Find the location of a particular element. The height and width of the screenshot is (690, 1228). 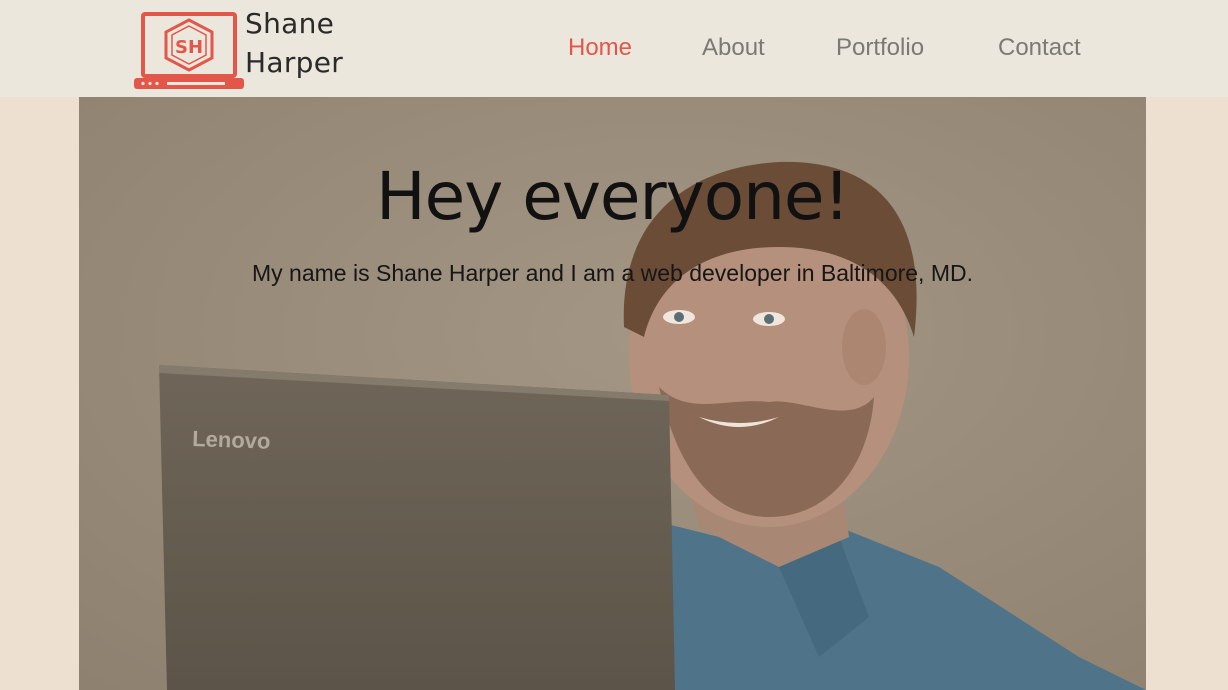

laptop-logo-icon: SH is located at coordinates (189, 50).